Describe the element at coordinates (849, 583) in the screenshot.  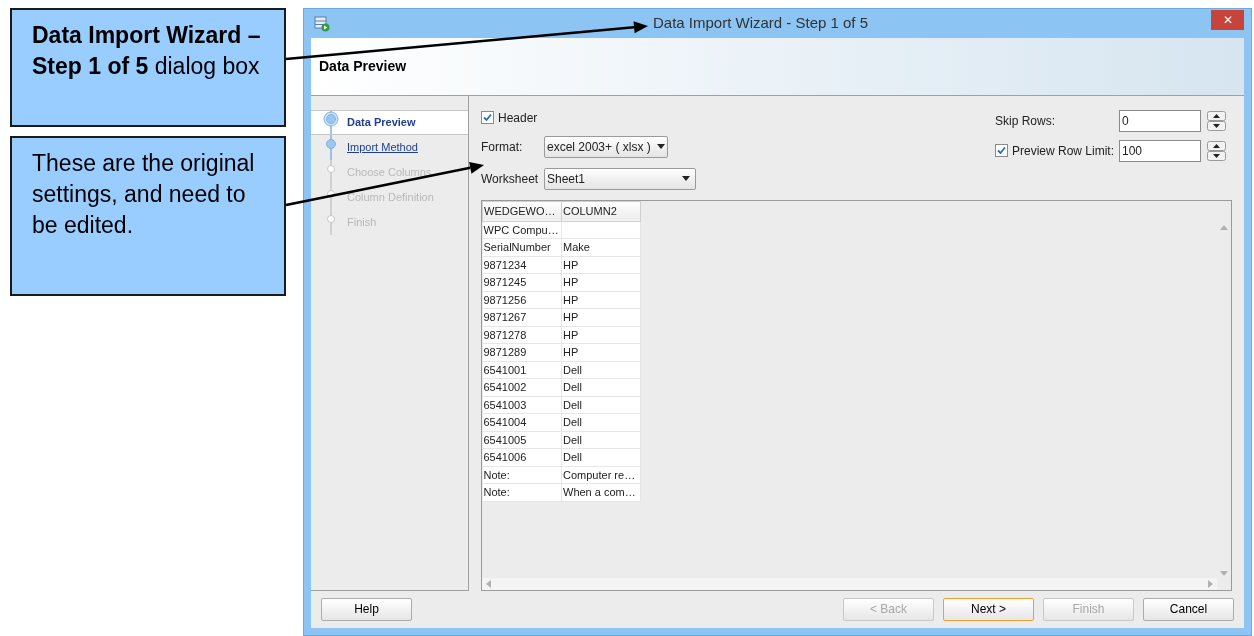
I see `horizontal-scrollbar` at that location.